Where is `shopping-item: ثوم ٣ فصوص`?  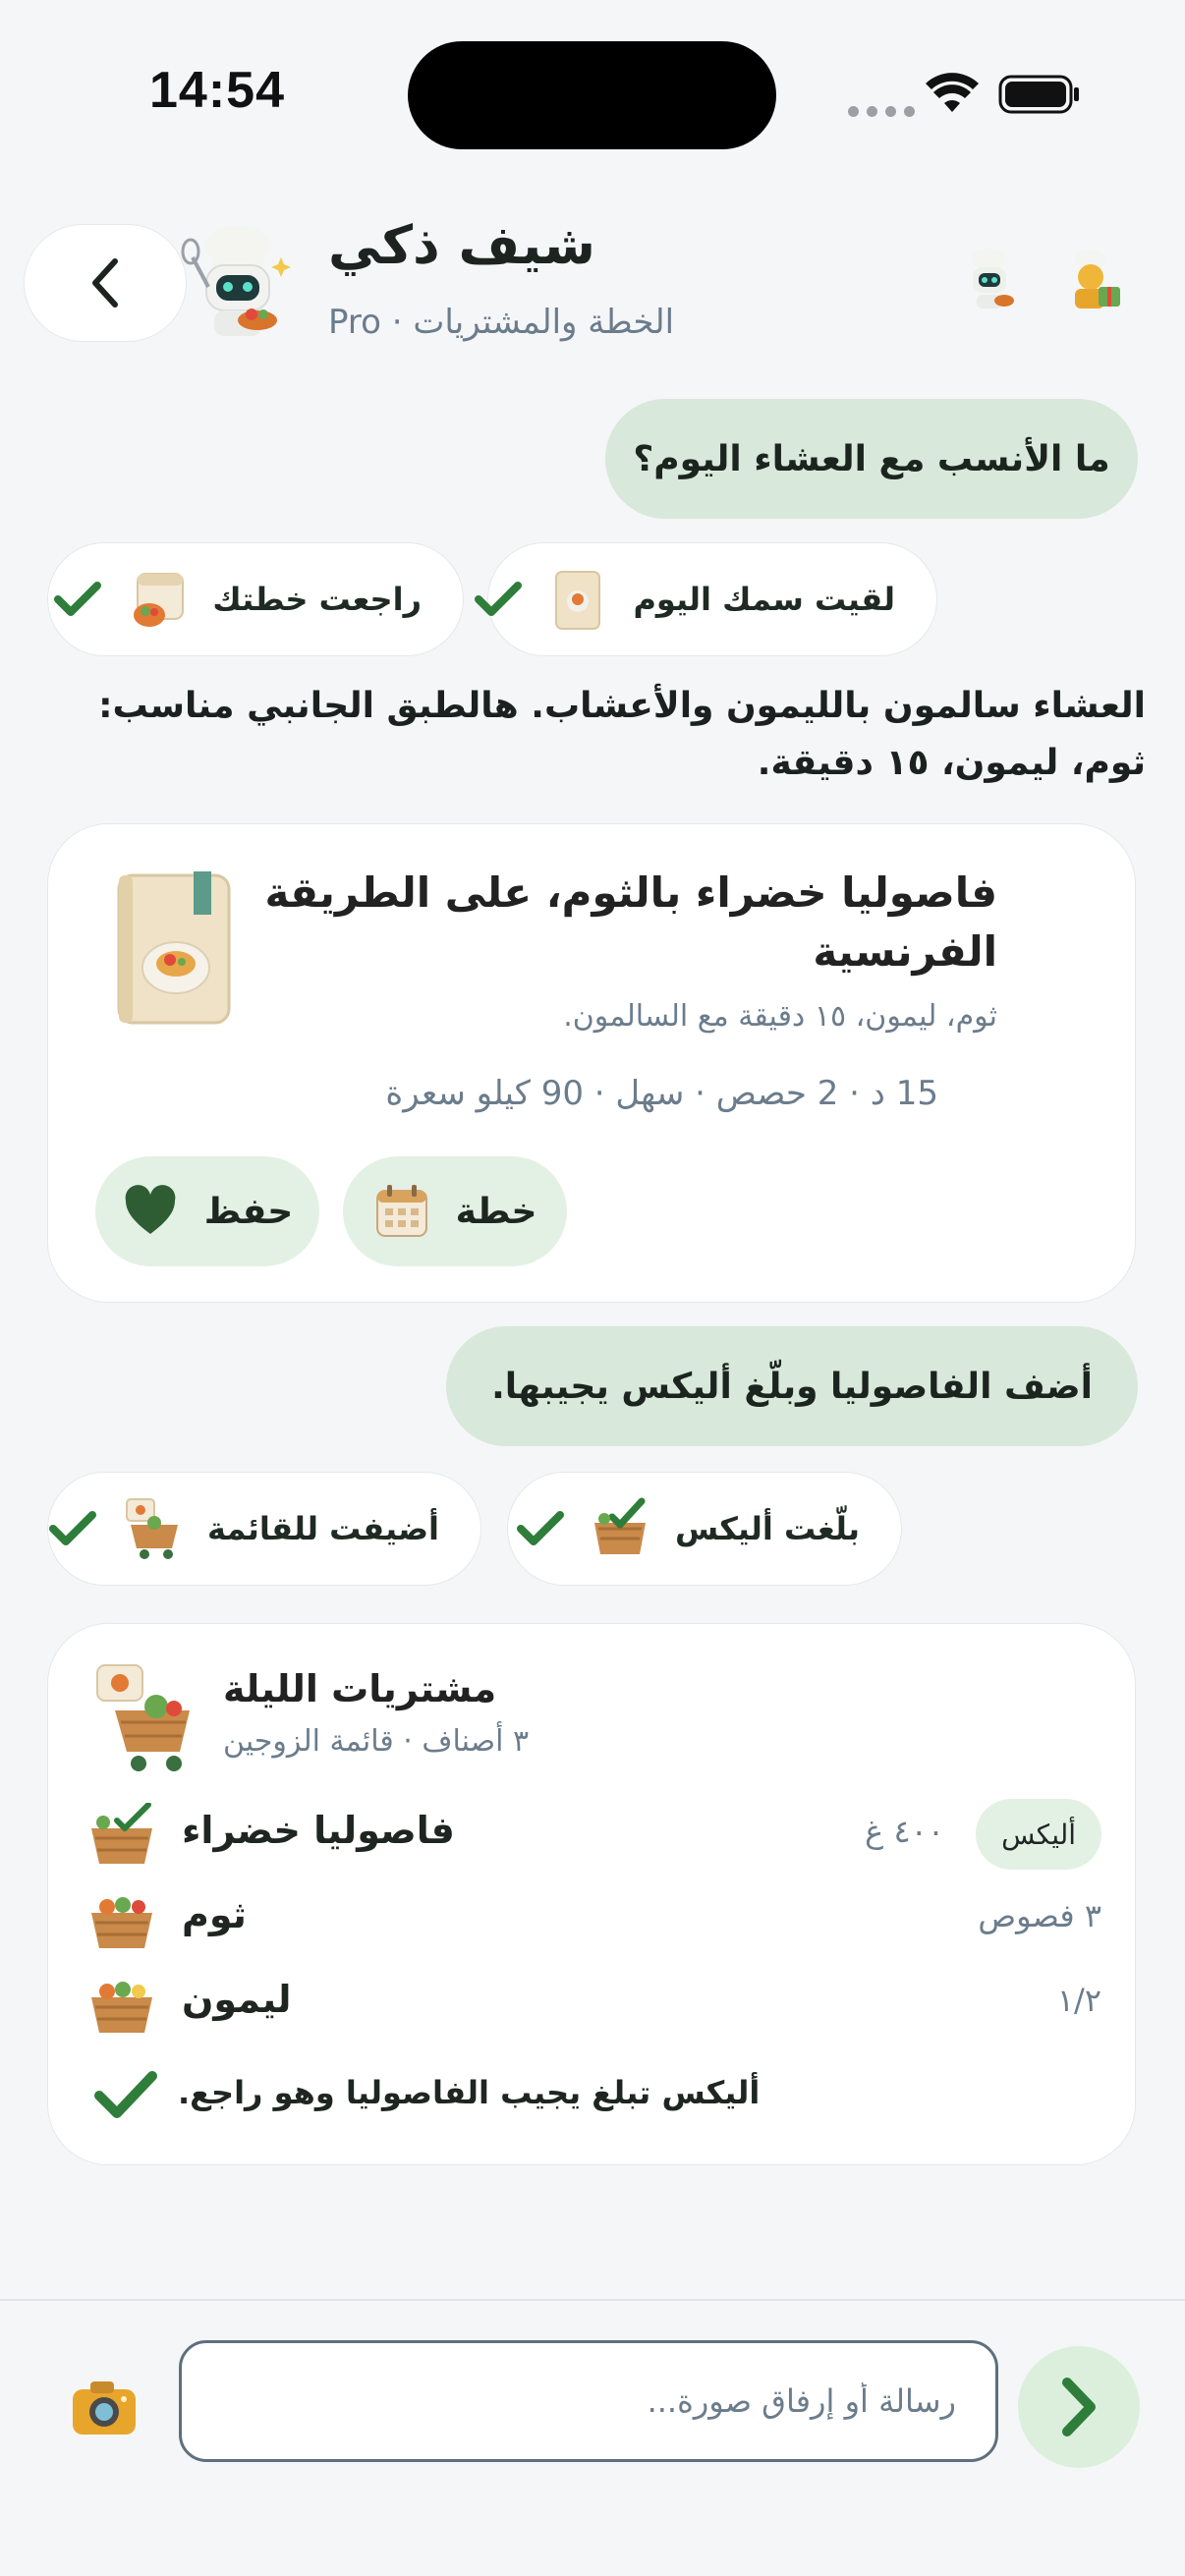 shopping-item: ثوم ٣ فصوص is located at coordinates (594, 1920).